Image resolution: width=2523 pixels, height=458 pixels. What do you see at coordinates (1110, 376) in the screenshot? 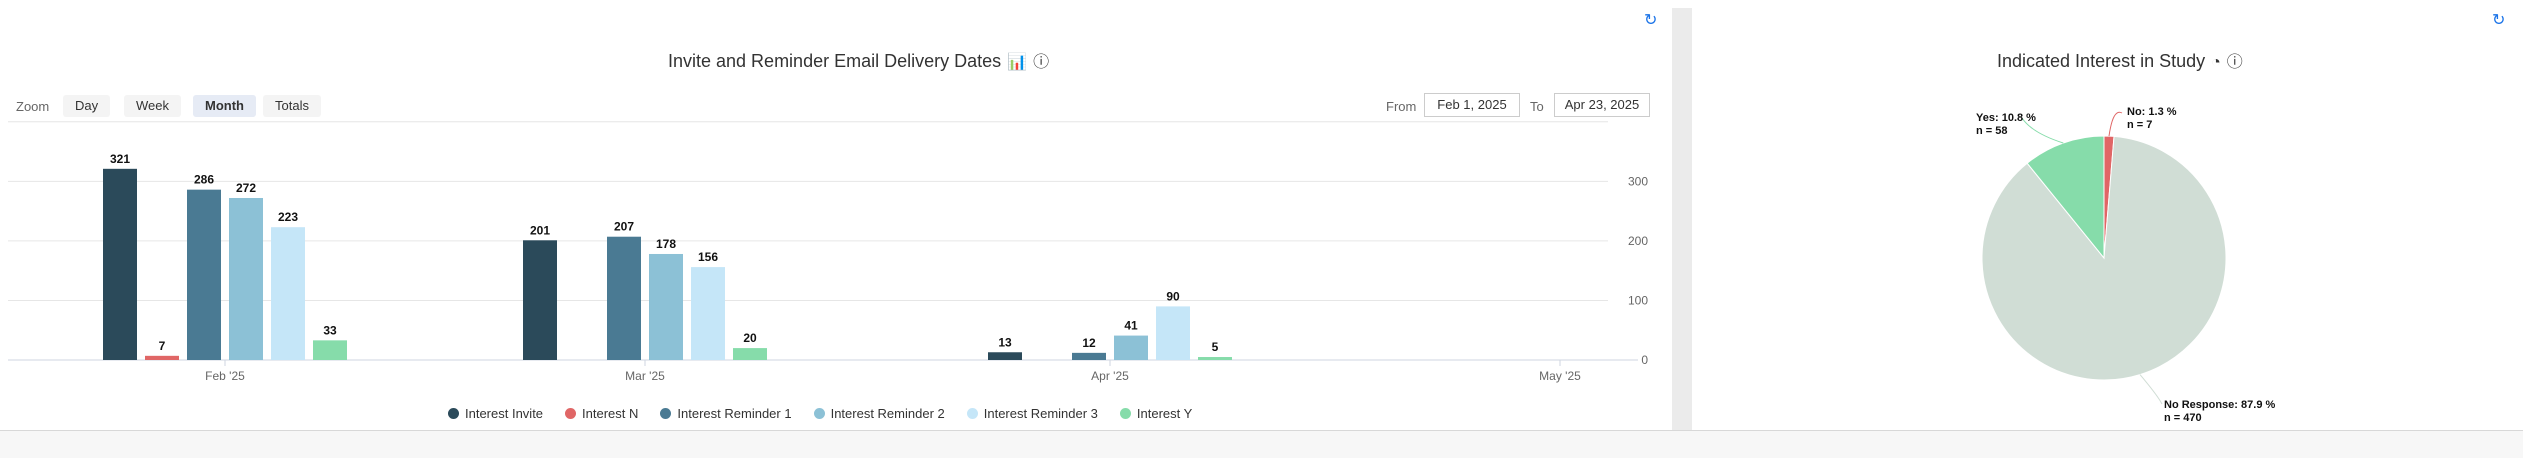
I see `x-tick-label: Apr '25` at bounding box center [1110, 376].